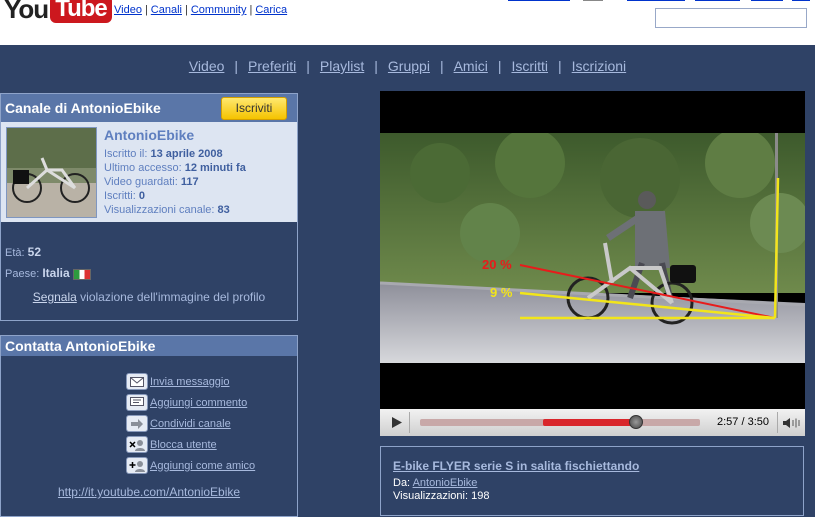  I want to click on seek-bar, so click(560, 422).